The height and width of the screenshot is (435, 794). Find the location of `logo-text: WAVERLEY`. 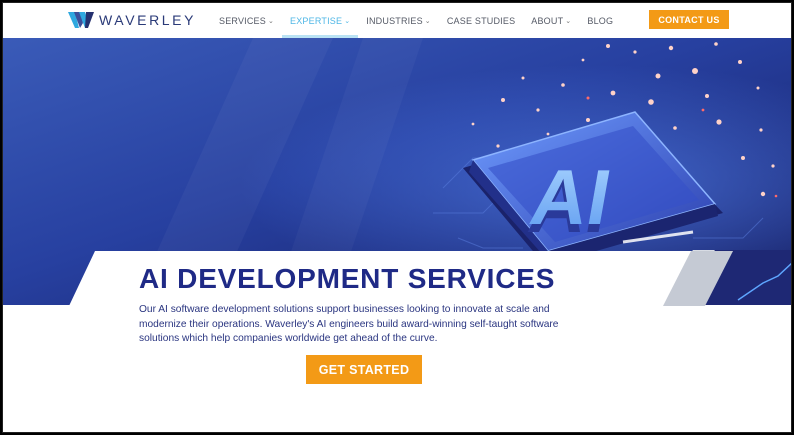

logo-text: WAVERLEY is located at coordinates (148, 20).